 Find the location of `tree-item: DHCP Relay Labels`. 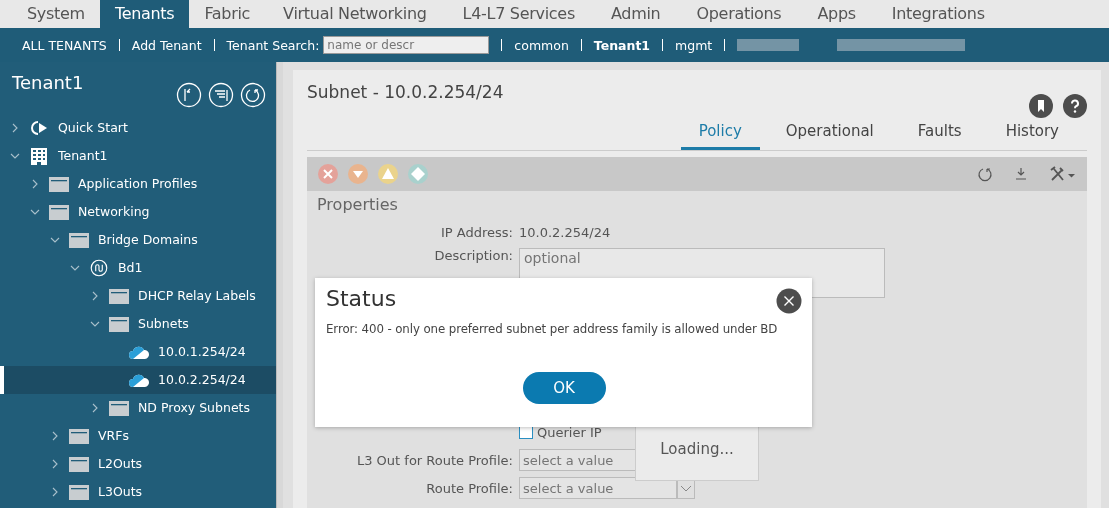

tree-item: DHCP Relay Labels is located at coordinates (138, 296).